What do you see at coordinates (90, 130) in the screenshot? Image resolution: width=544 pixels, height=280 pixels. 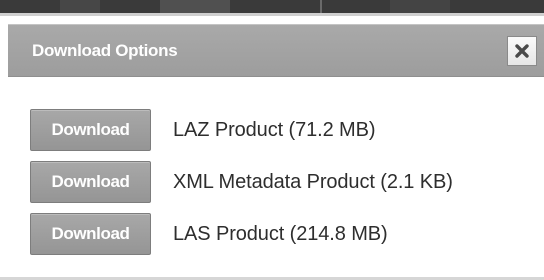 I see `download-button-laz: Download` at bounding box center [90, 130].